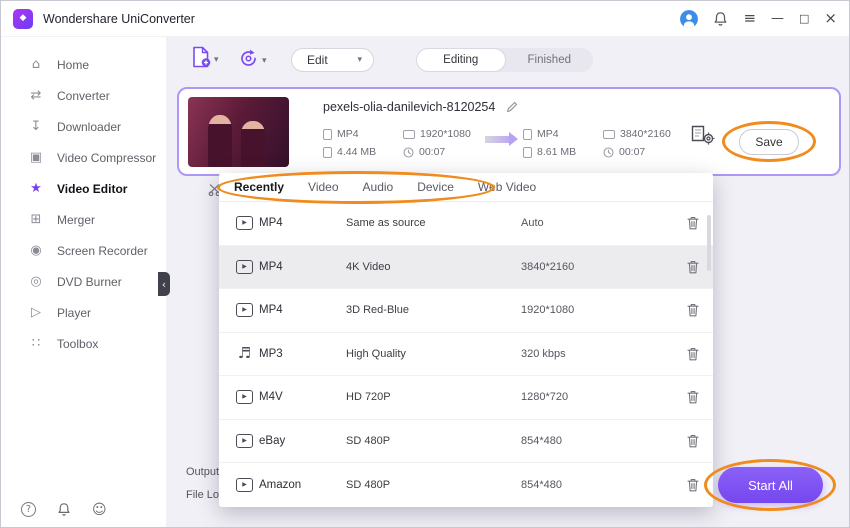 This screenshot has width=850, height=528. I want to click on format-row: ▶ M4V HD 720P 1280*720, so click(466, 398).